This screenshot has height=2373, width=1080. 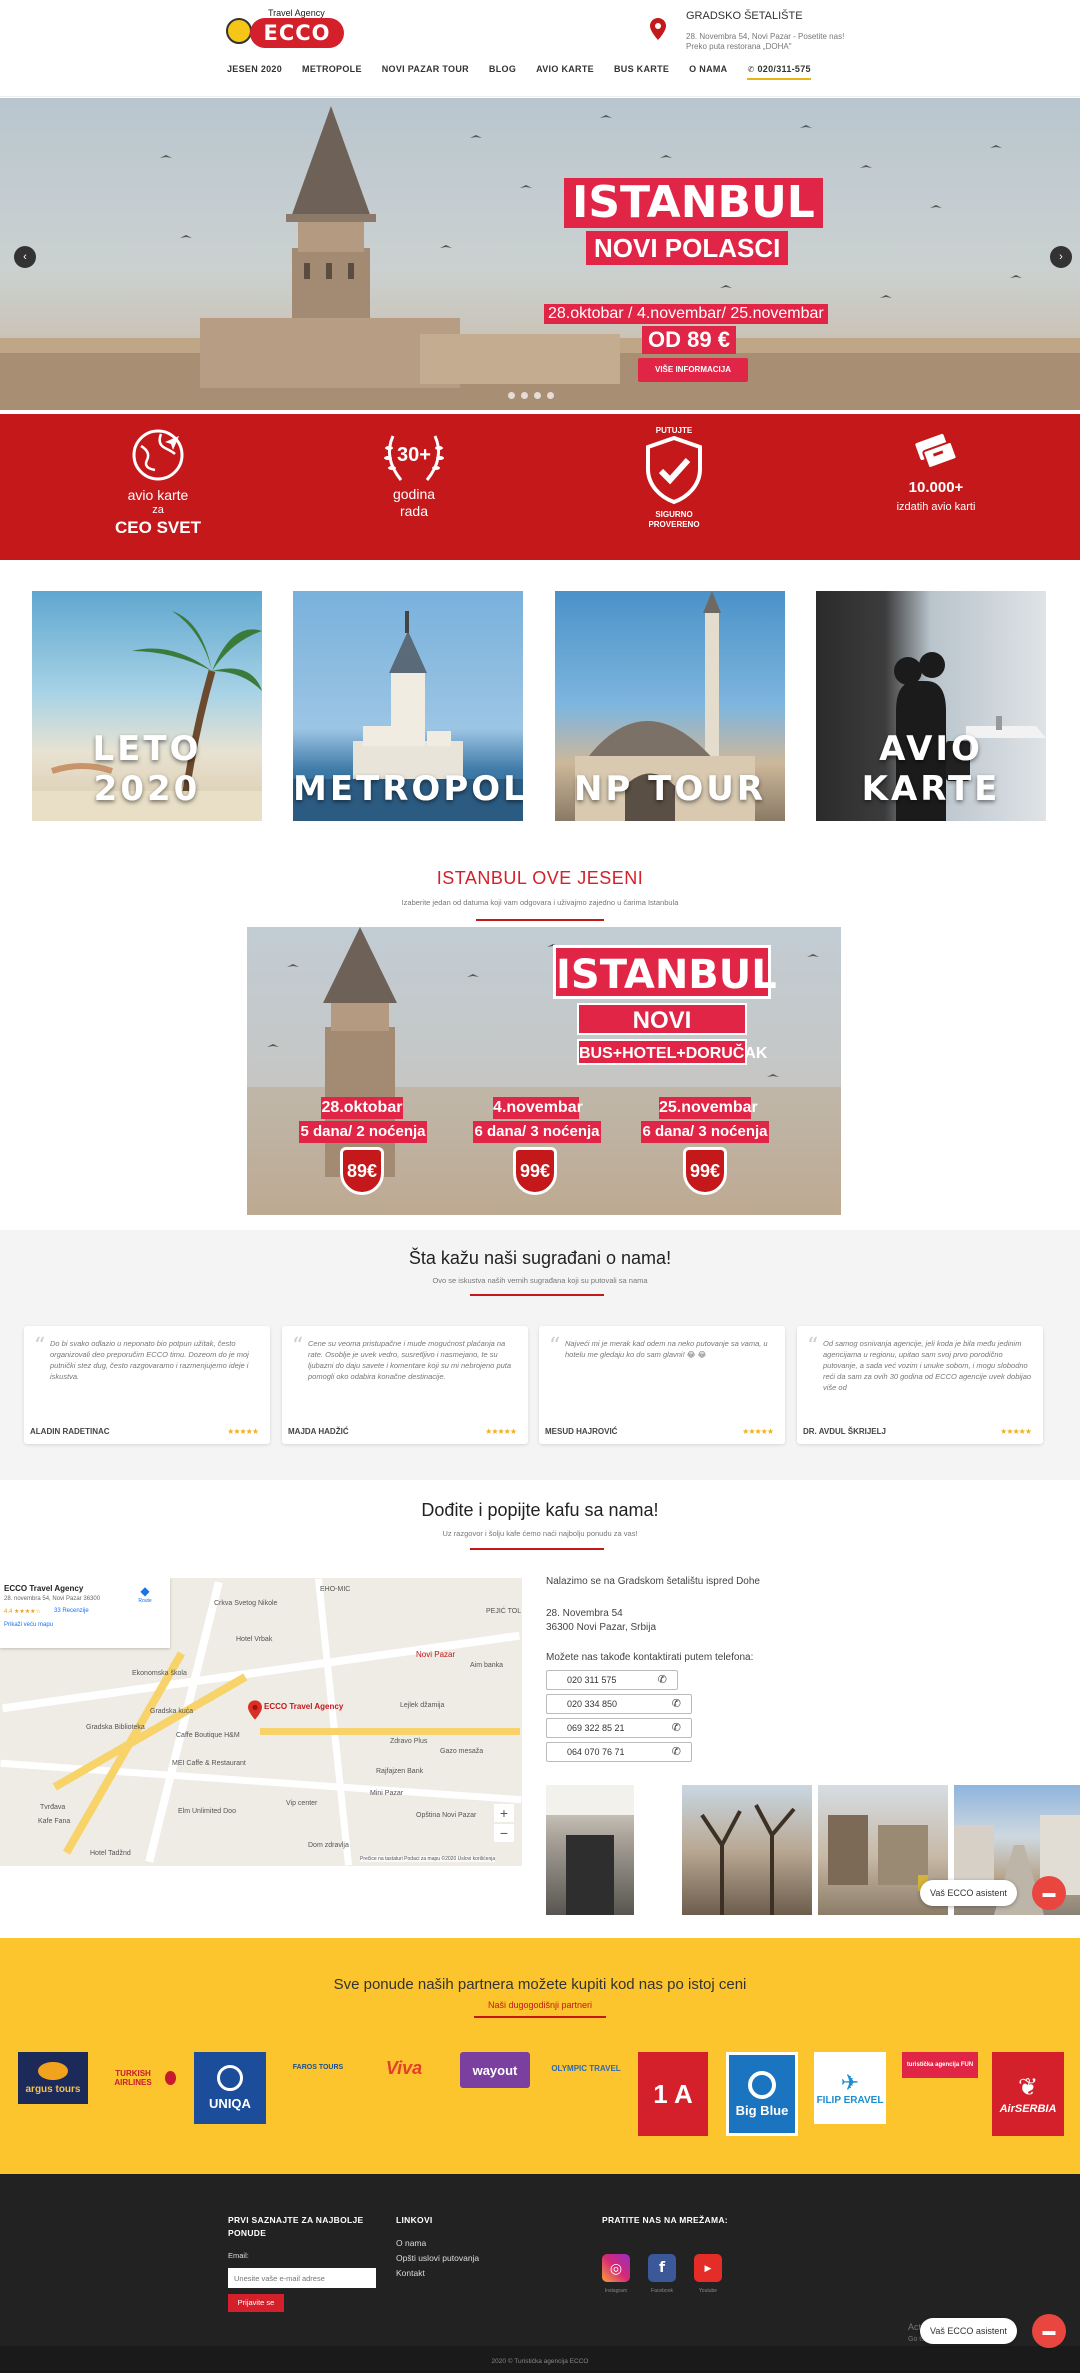 I want to click on map-poi: Hotel Tadžnd, so click(x=110, y=1853).